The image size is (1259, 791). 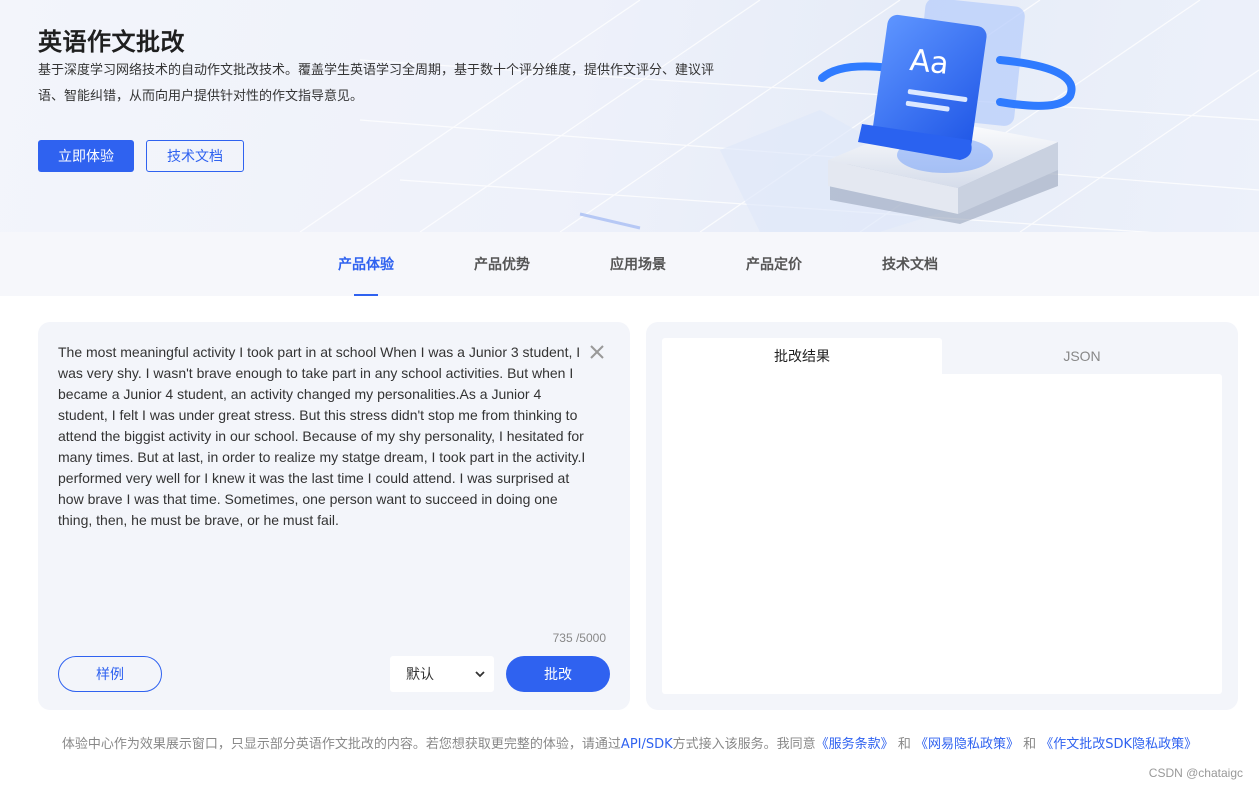 What do you see at coordinates (967, 744) in the screenshot?
I see `netease-privacy-link: 《网易隐私政策》` at bounding box center [967, 744].